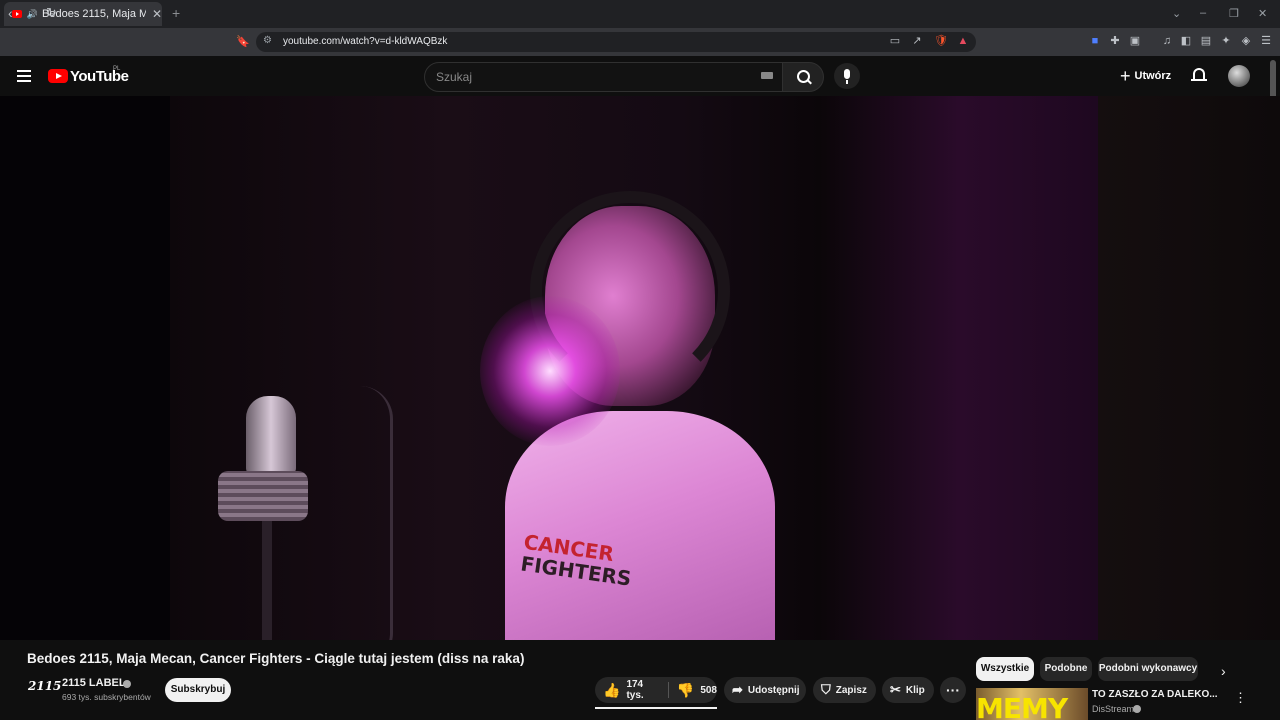 This screenshot has width=1280, height=720. What do you see at coordinates (1066, 669) in the screenshot?
I see `chip-related: Podobne` at bounding box center [1066, 669].